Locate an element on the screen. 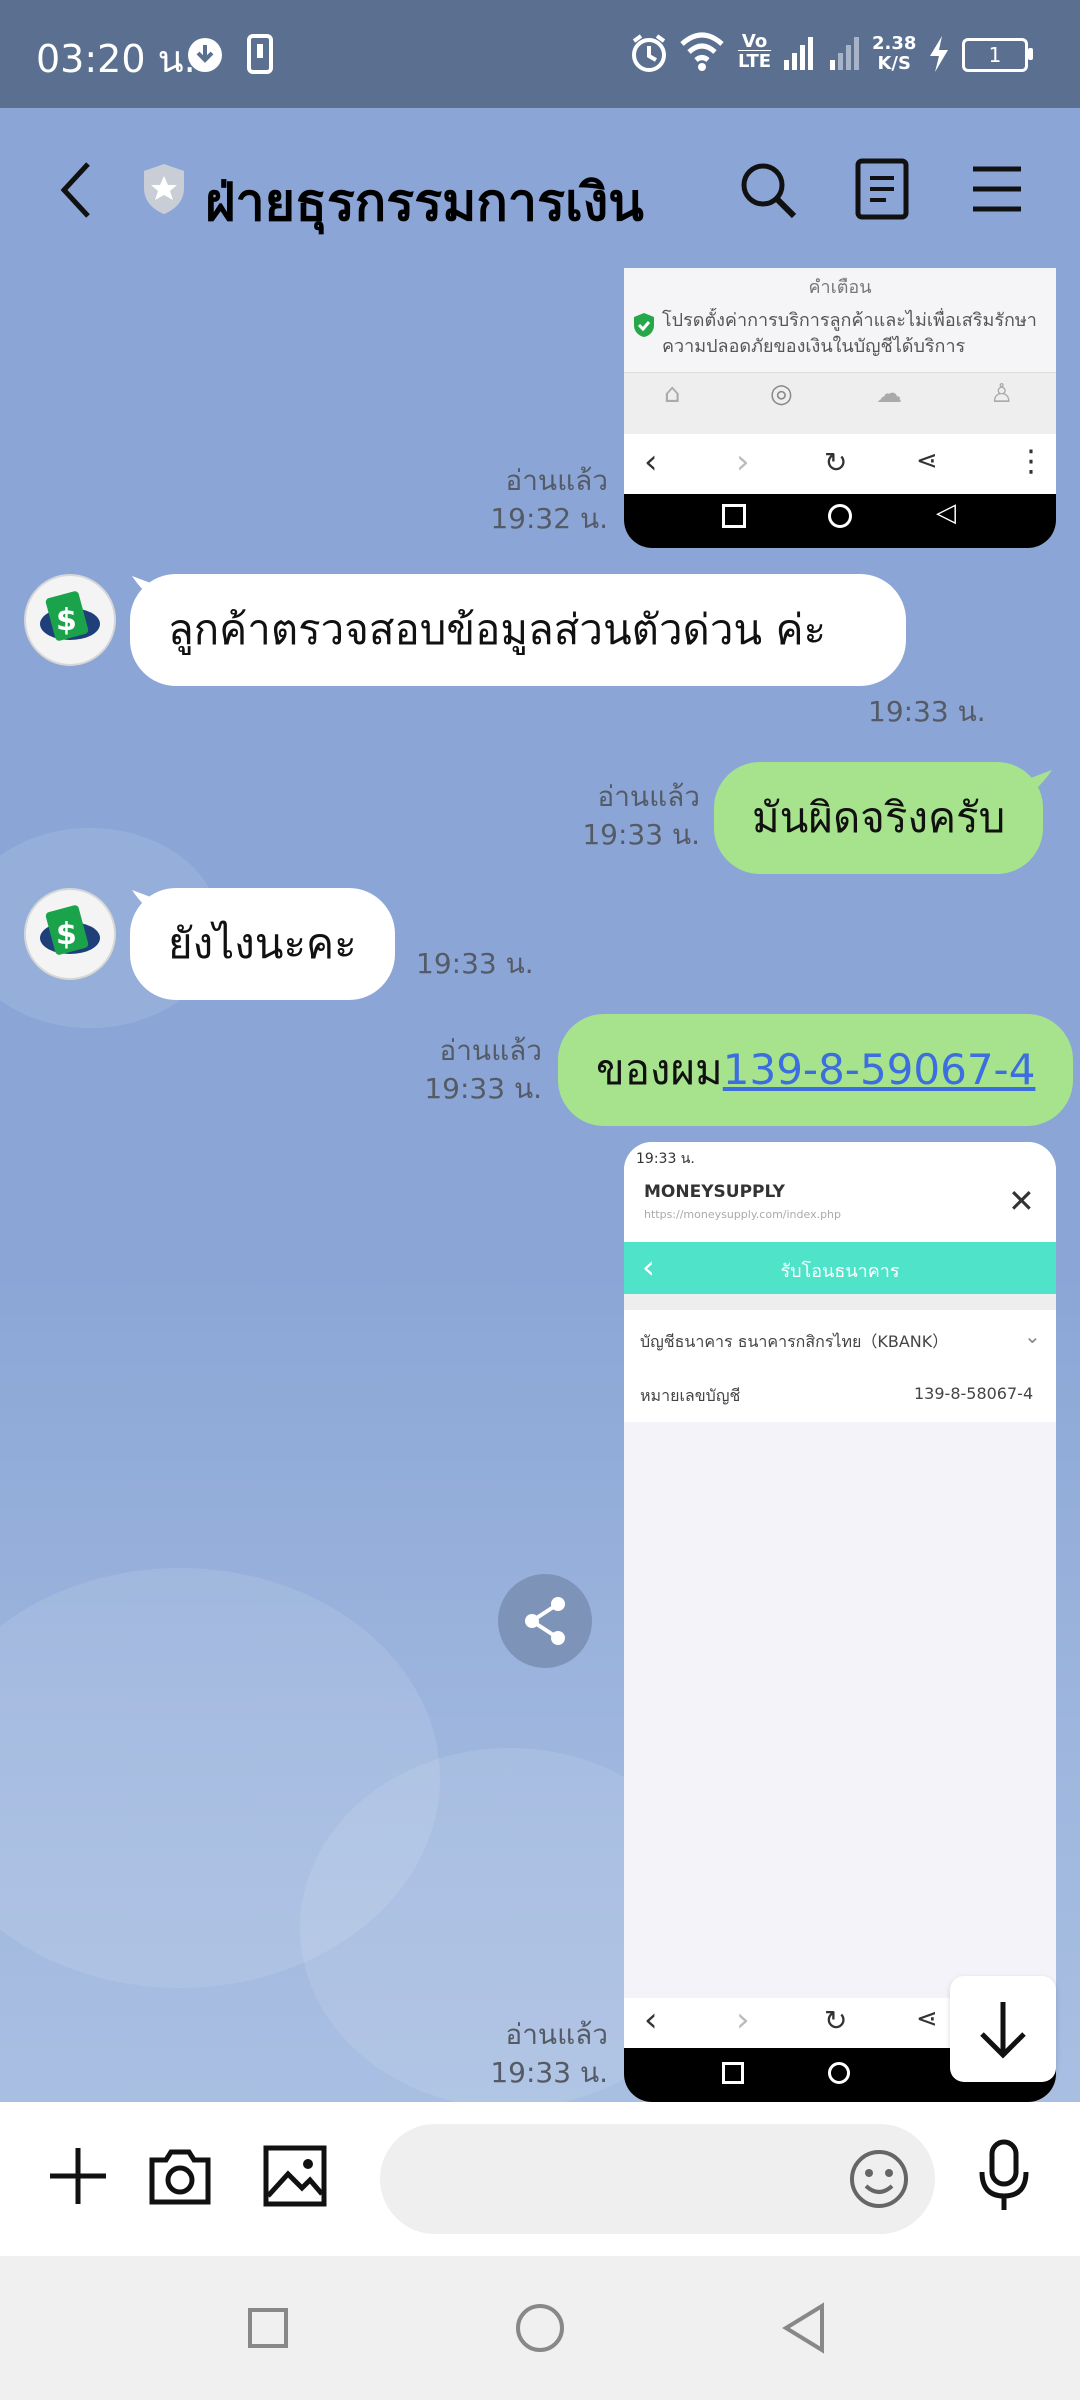 Image resolution: width=1080 pixels, height=2400 pixels. shot-row-value: 139-8-58067-4 is located at coordinates (974, 1393).